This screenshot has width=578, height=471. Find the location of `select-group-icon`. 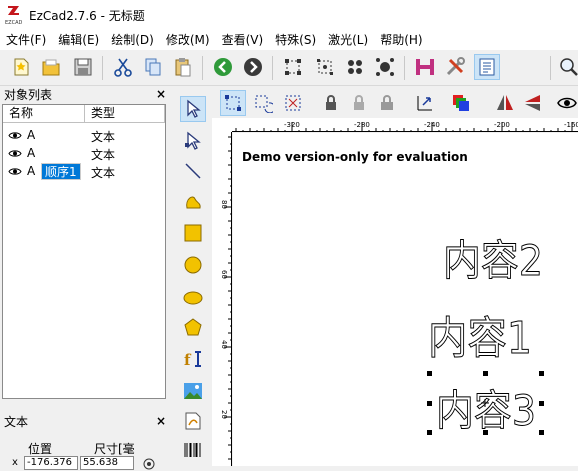

select-group-icon is located at coordinates (385, 67).